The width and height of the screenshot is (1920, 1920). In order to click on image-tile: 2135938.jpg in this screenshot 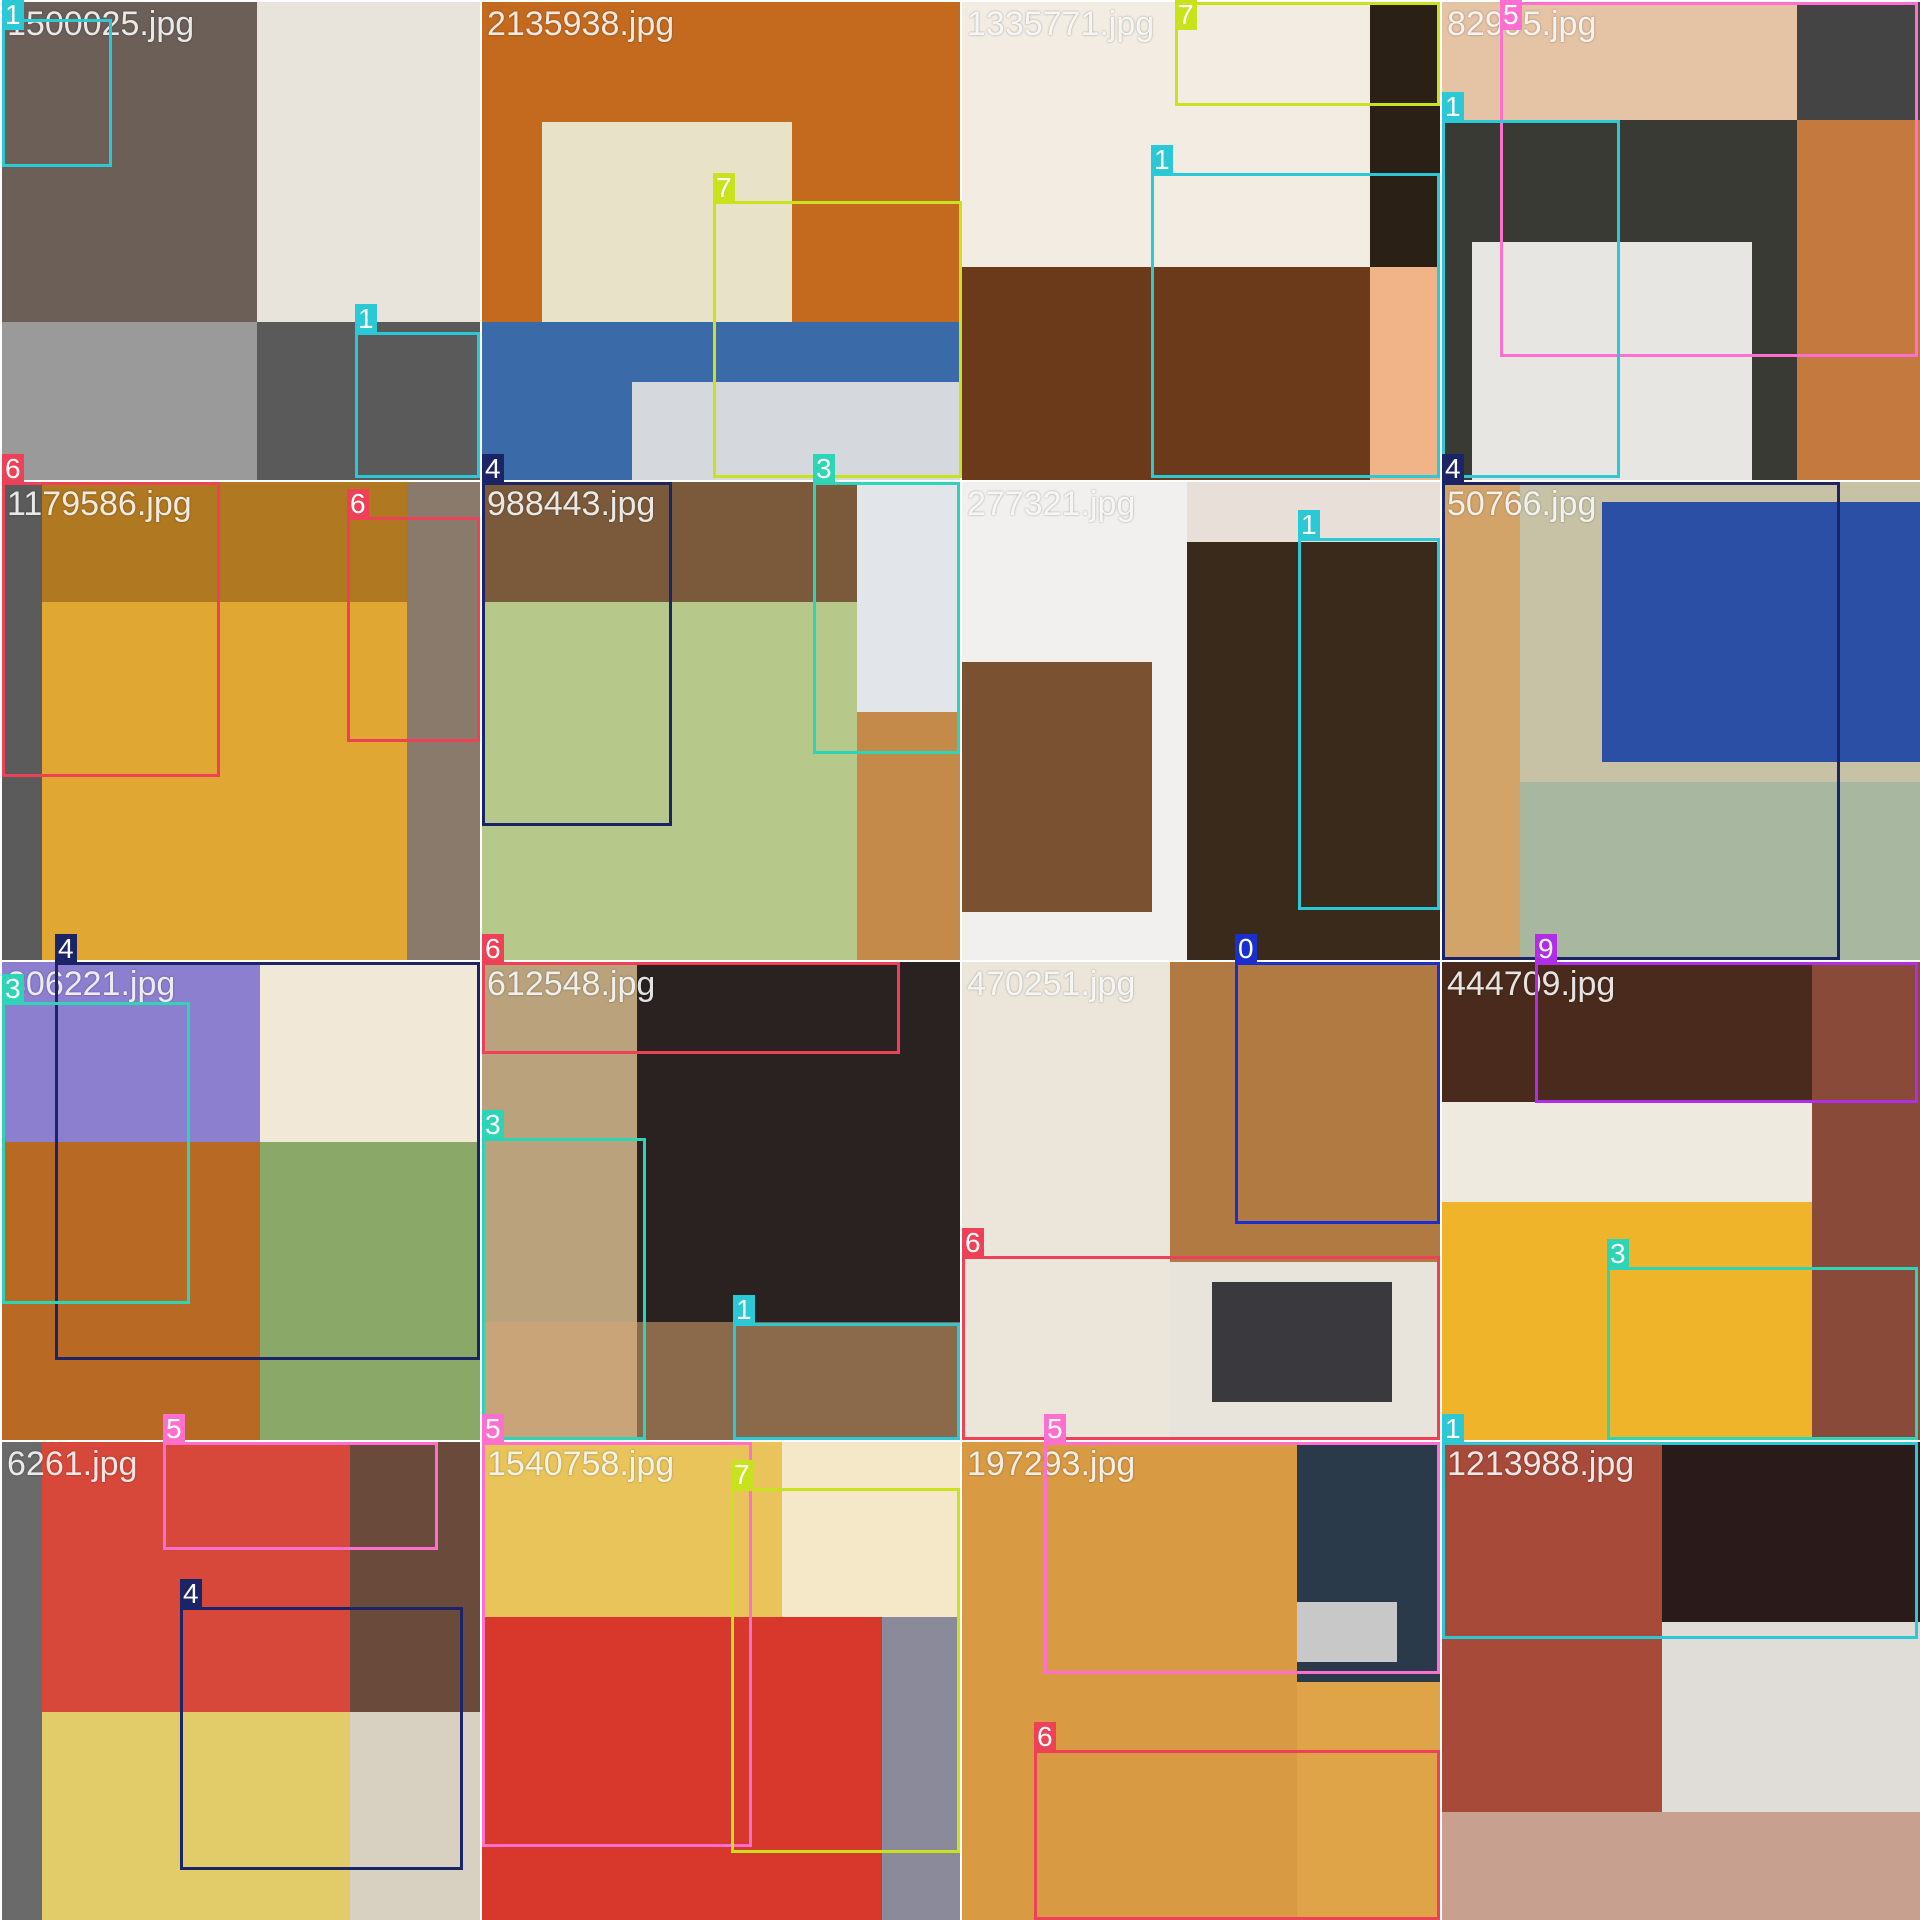, I will do `click(721, 241)`.